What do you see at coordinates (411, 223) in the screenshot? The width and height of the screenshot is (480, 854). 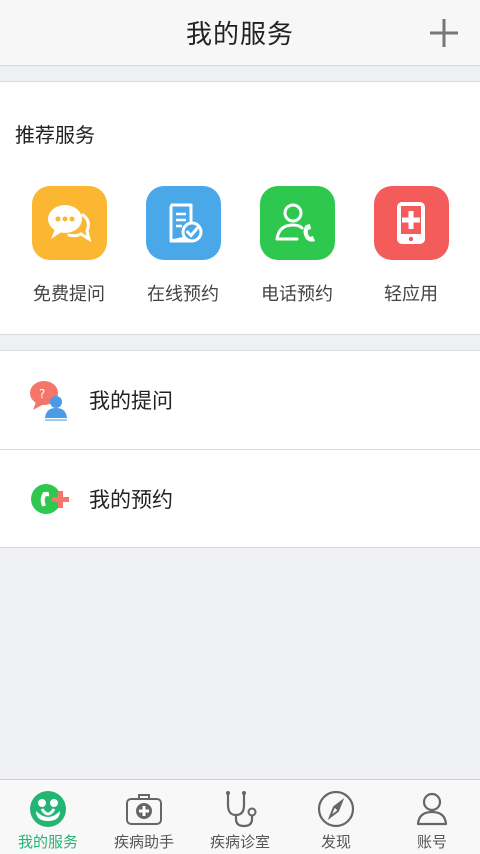 I see `phone-medical-icon` at bounding box center [411, 223].